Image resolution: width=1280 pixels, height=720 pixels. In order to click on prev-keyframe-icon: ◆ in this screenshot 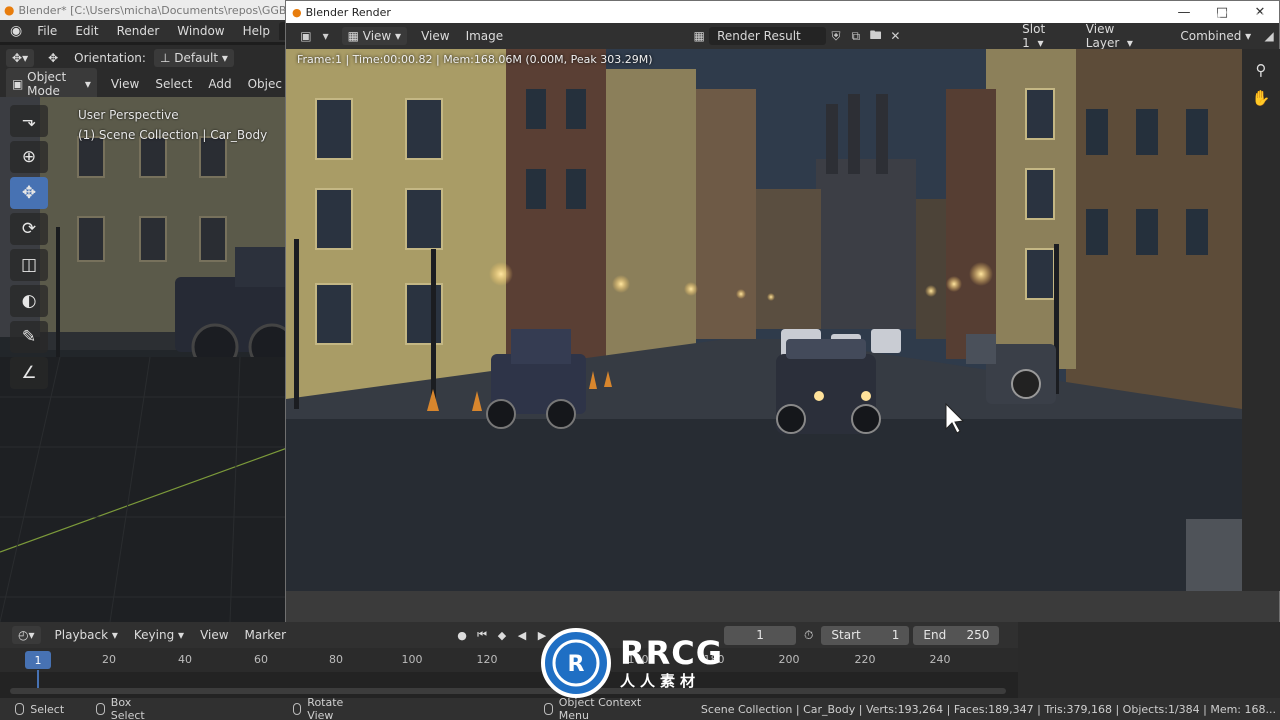, I will do `click(502, 635)`.